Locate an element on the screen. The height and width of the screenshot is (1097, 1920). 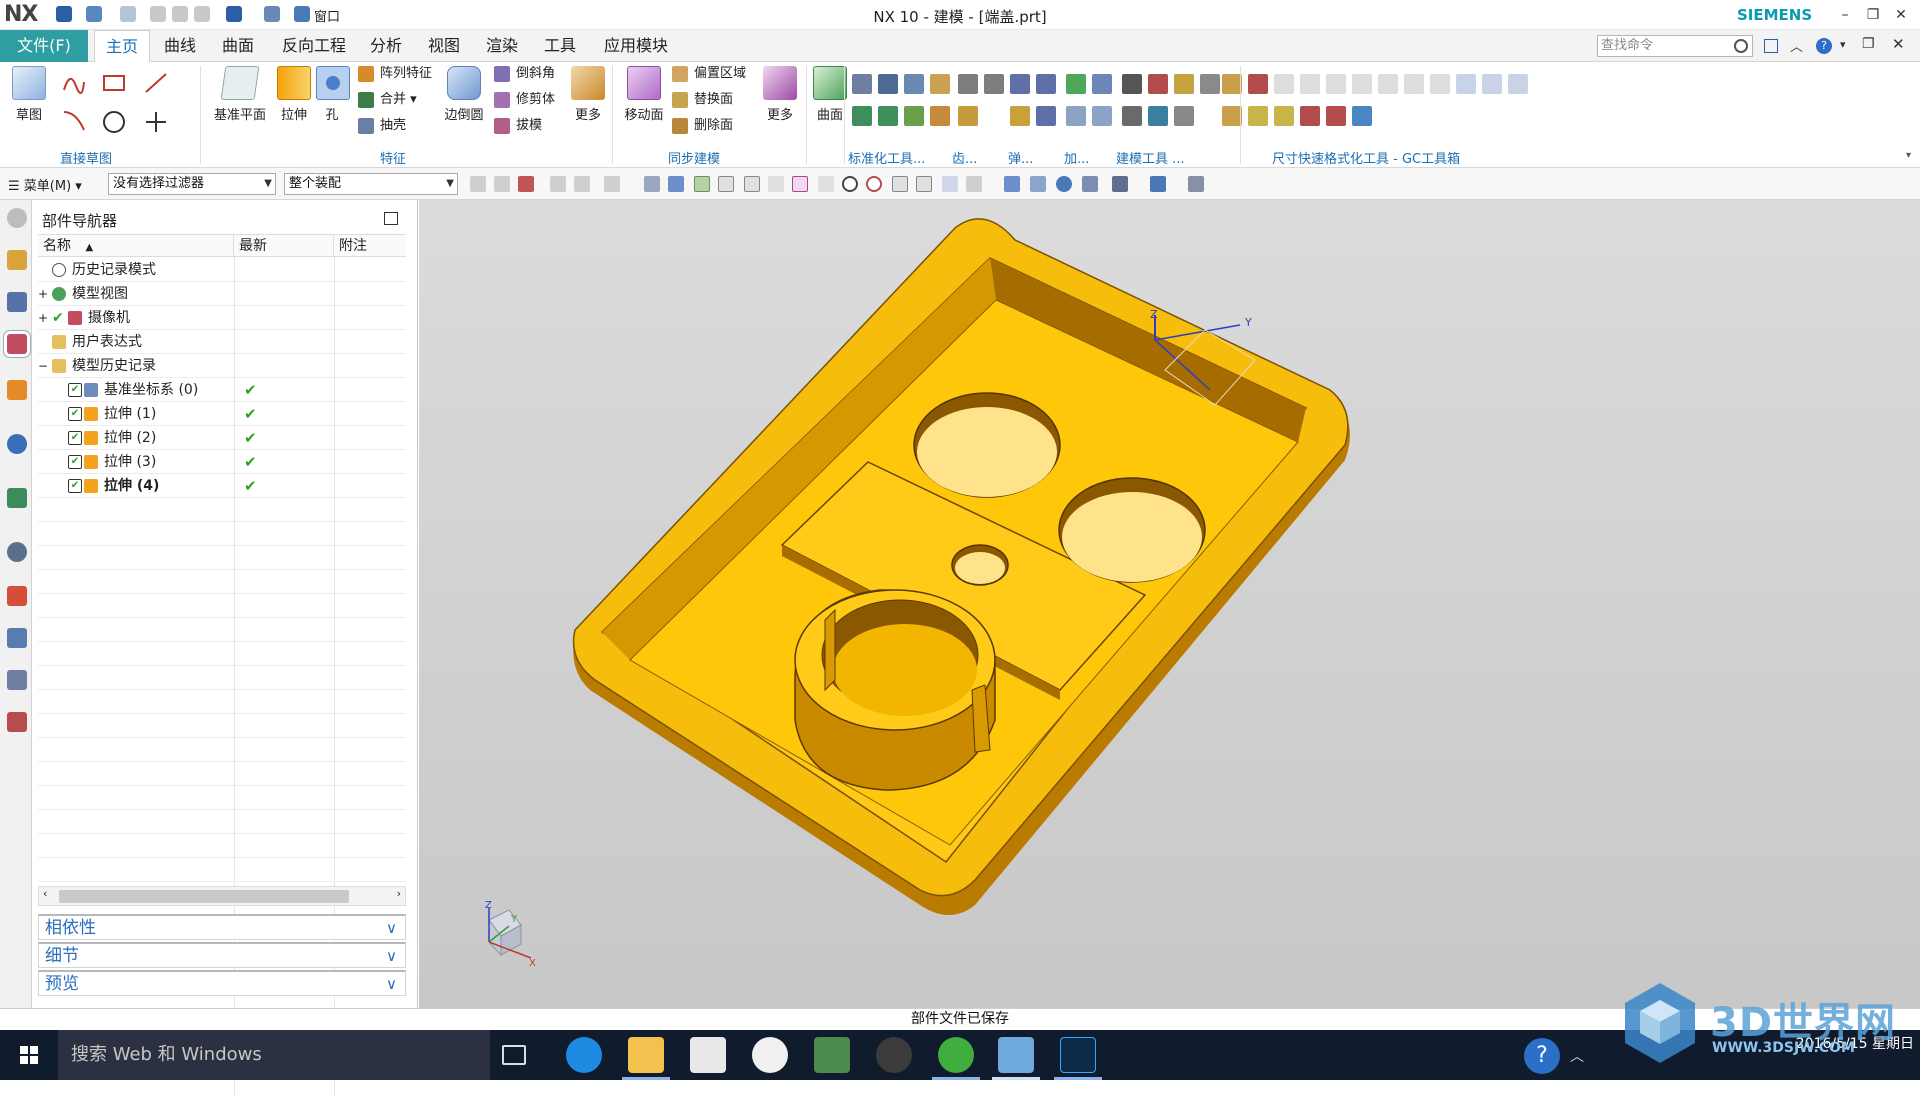
edge-browser-icon is located at coordinates (584, 1055).